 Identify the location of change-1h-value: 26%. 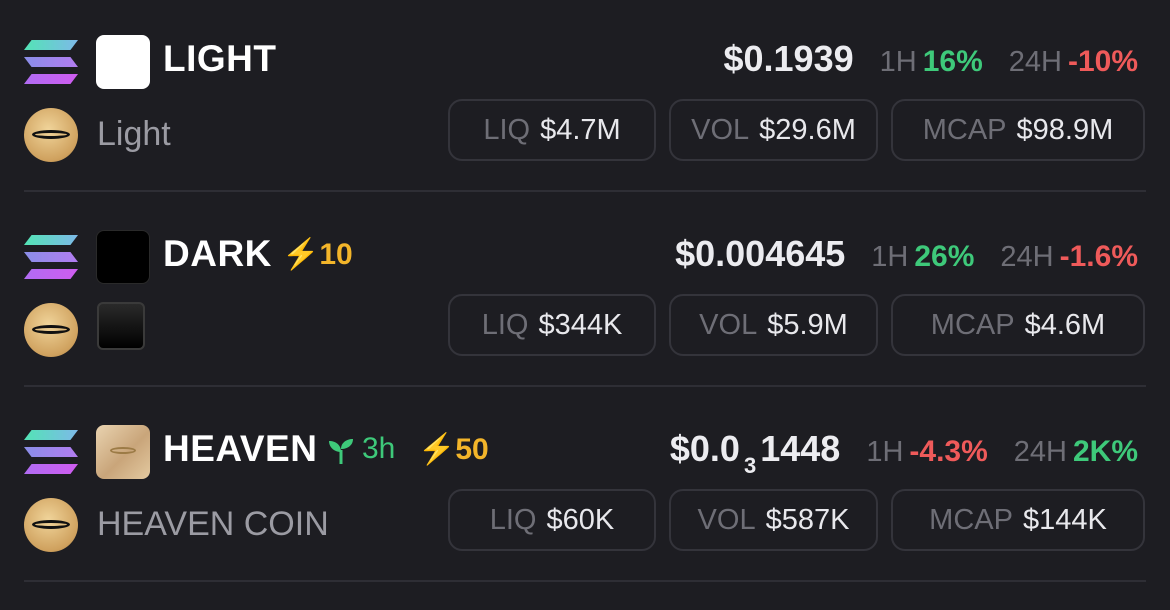
(944, 256).